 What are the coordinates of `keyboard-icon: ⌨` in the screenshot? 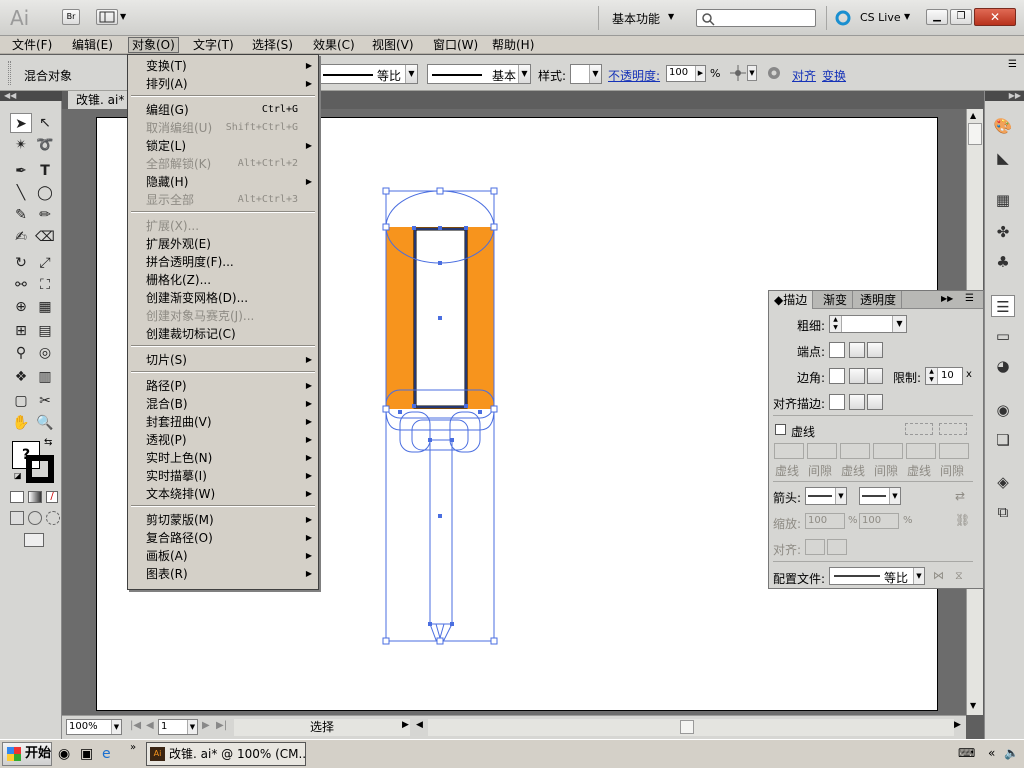 It's located at (966, 753).